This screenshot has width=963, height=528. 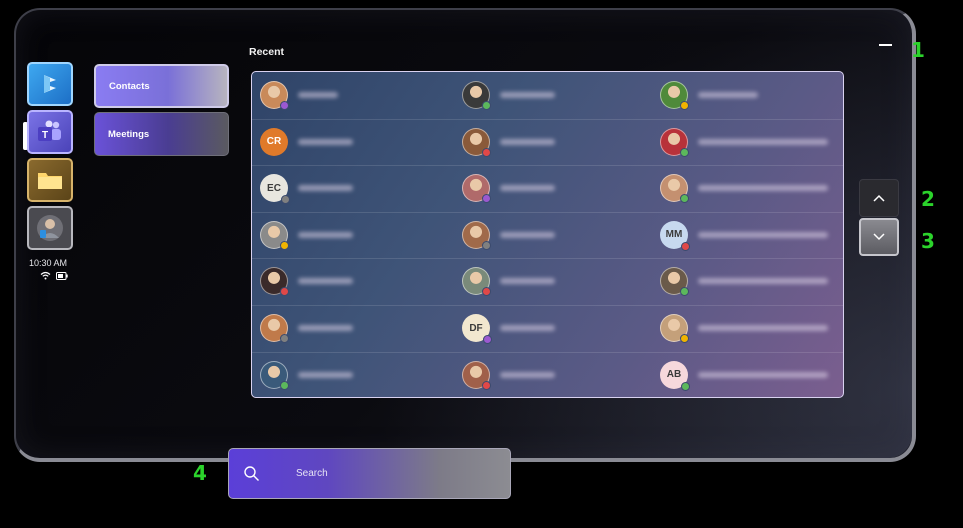 I want to click on app-tile-dynamics, so click(x=50, y=84).